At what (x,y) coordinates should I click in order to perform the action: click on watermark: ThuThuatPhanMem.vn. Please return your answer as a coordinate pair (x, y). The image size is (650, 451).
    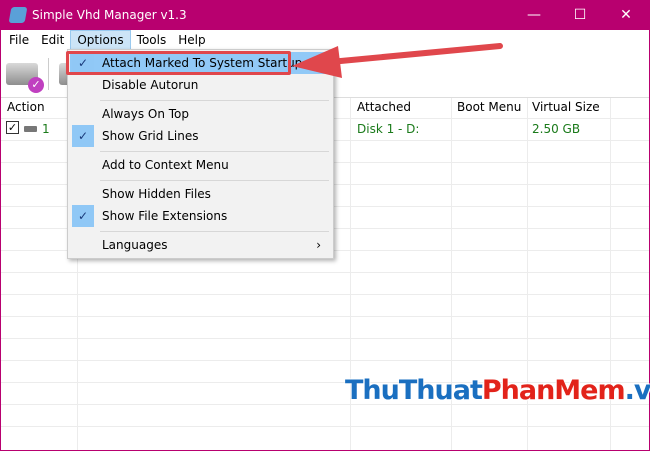
    Looking at the image, I should click on (497, 390).